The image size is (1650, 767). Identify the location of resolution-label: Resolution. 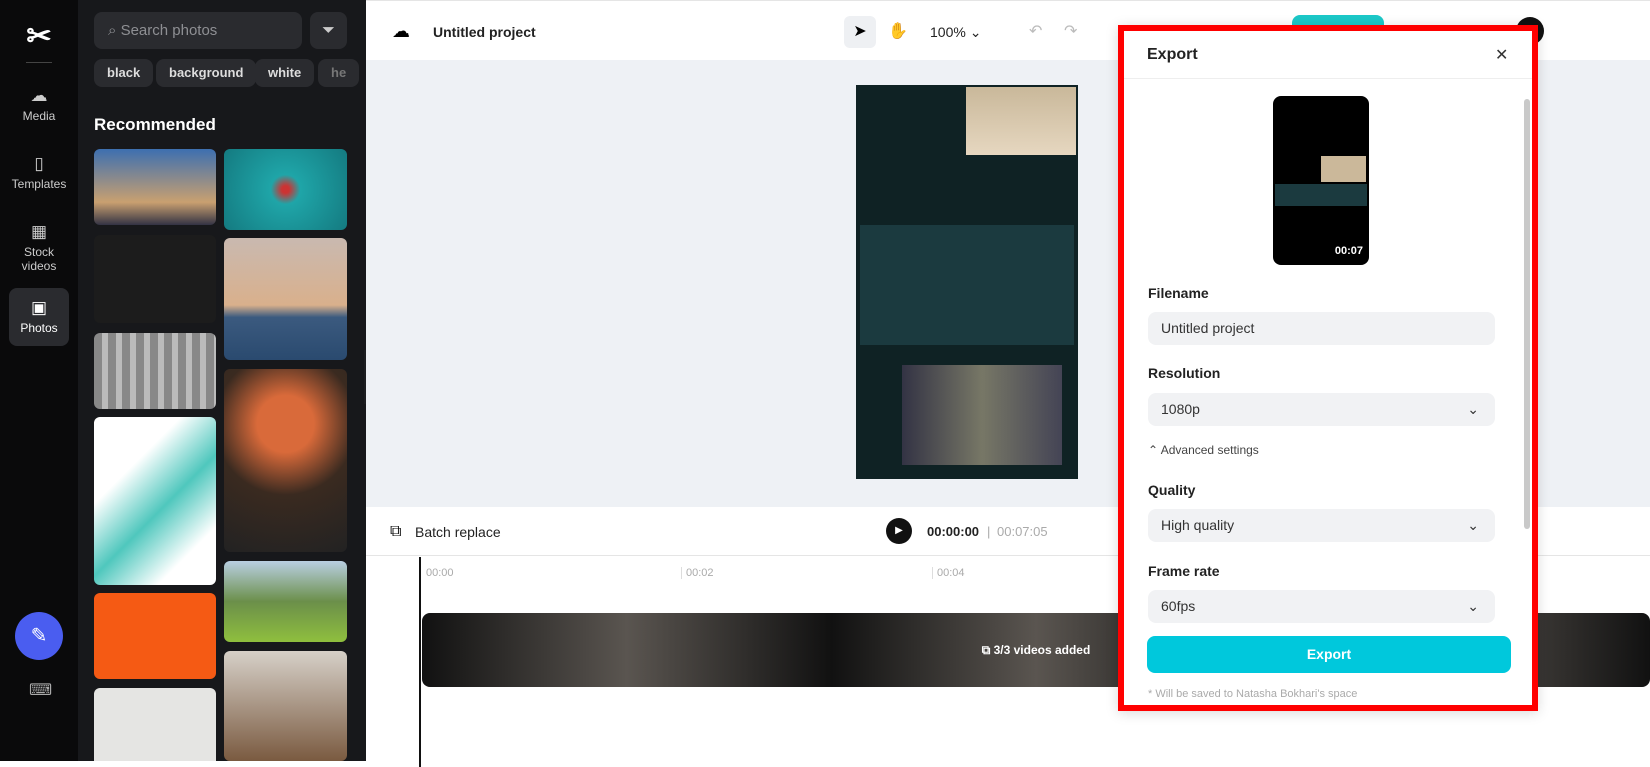
(1184, 373).